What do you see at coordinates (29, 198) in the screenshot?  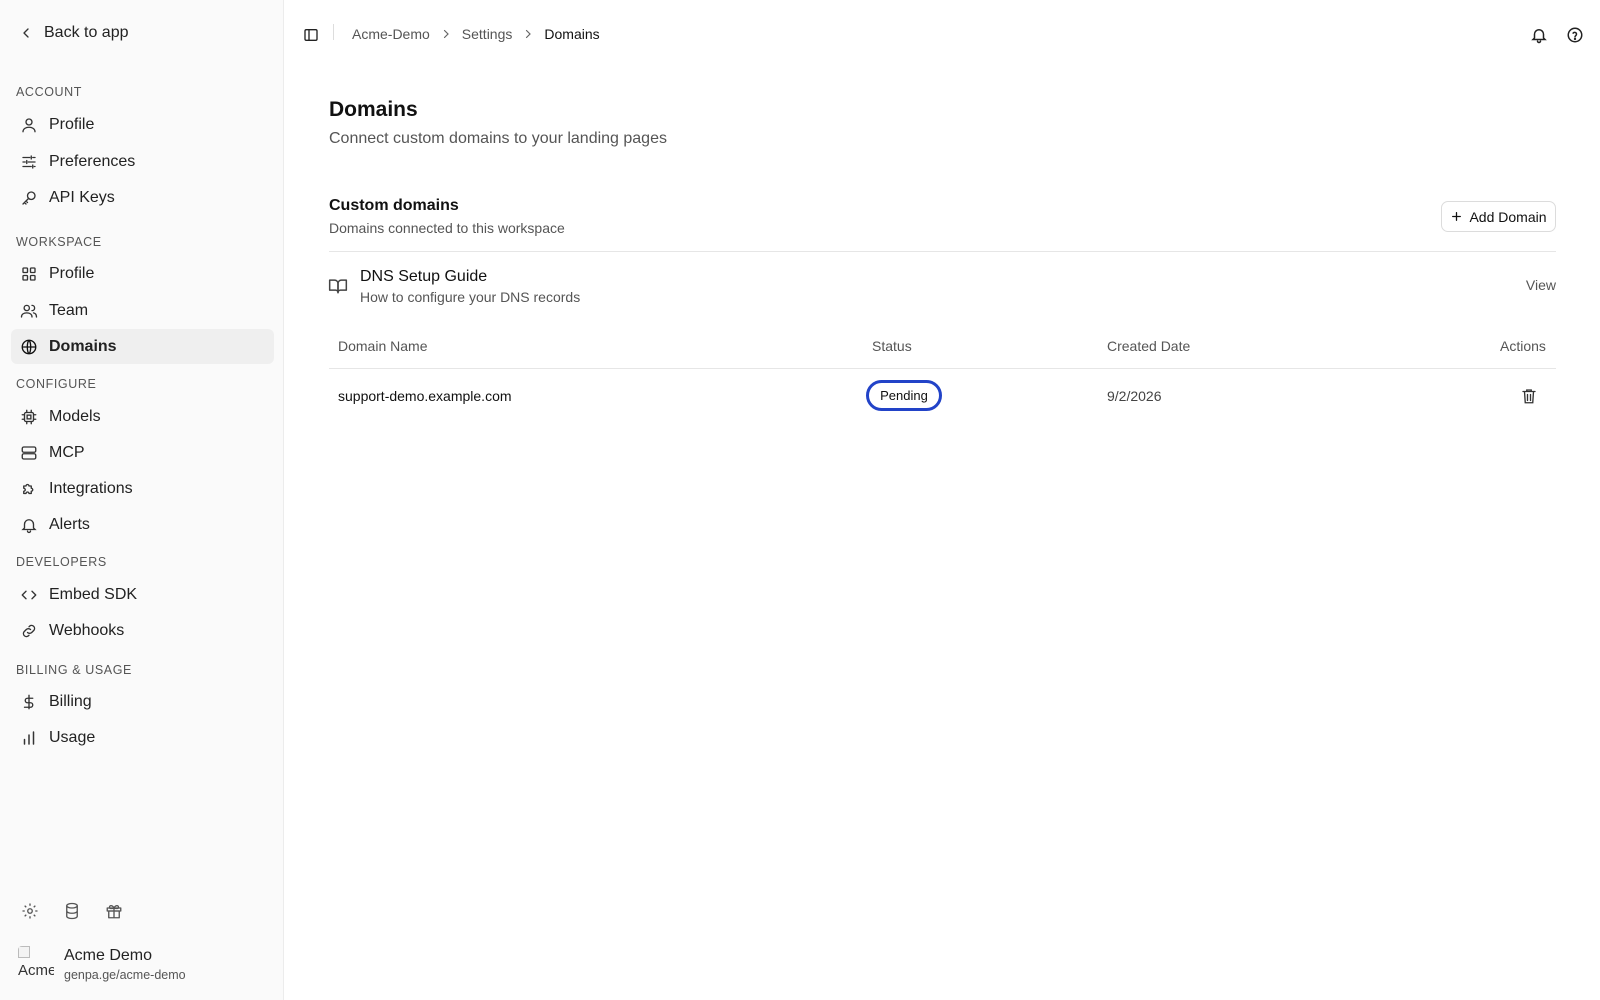 I see `key-icon` at bounding box center [29, 198].